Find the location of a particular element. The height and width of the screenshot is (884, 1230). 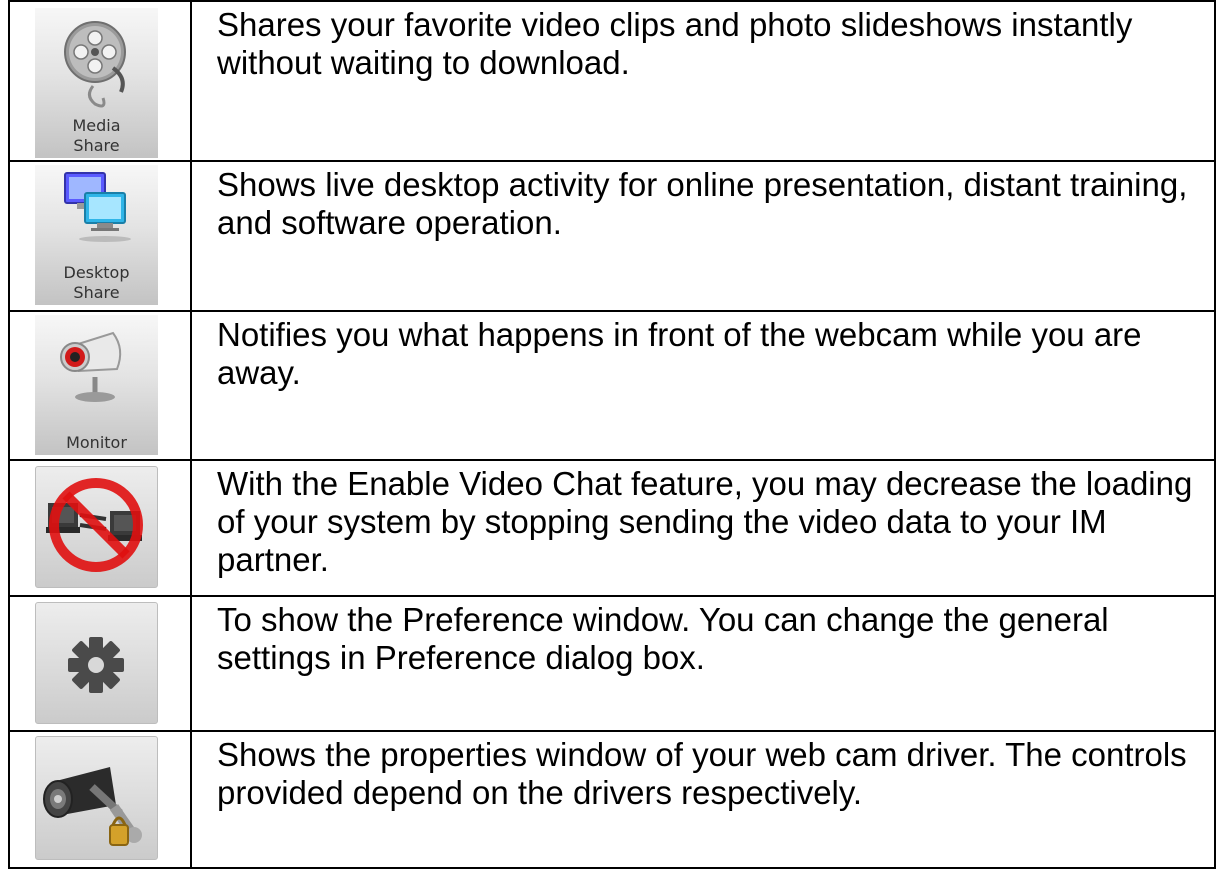

desktop-share-button: Desktop Share is located at coordinates (96, 235).